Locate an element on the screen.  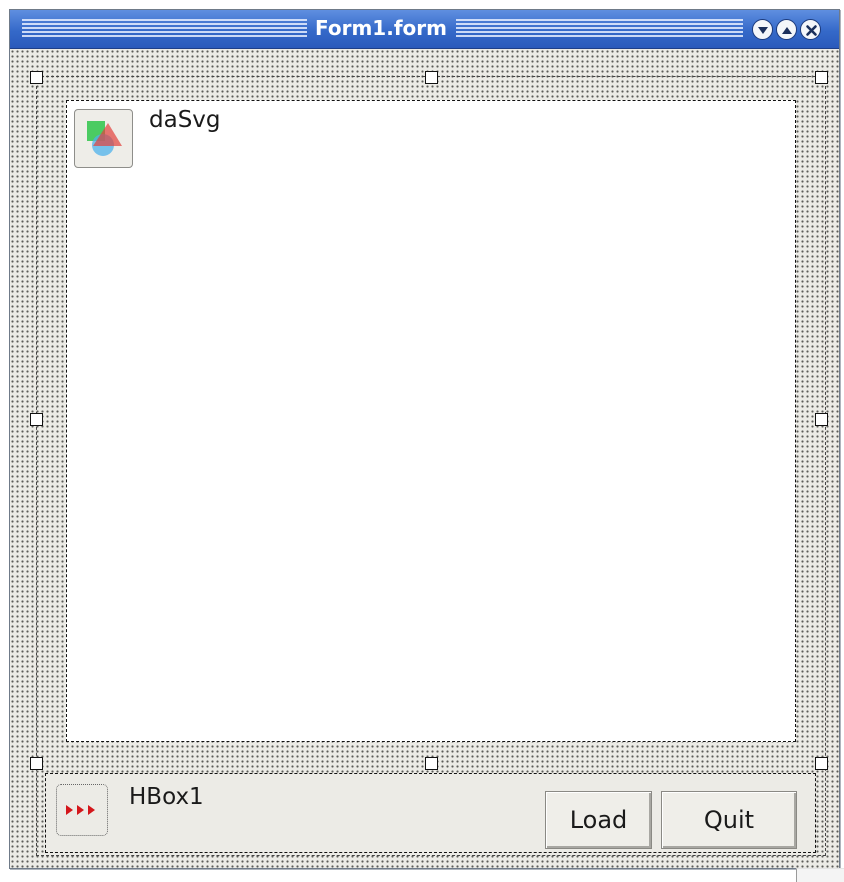
triangle-down-icon is located at coordinates (763, 30).